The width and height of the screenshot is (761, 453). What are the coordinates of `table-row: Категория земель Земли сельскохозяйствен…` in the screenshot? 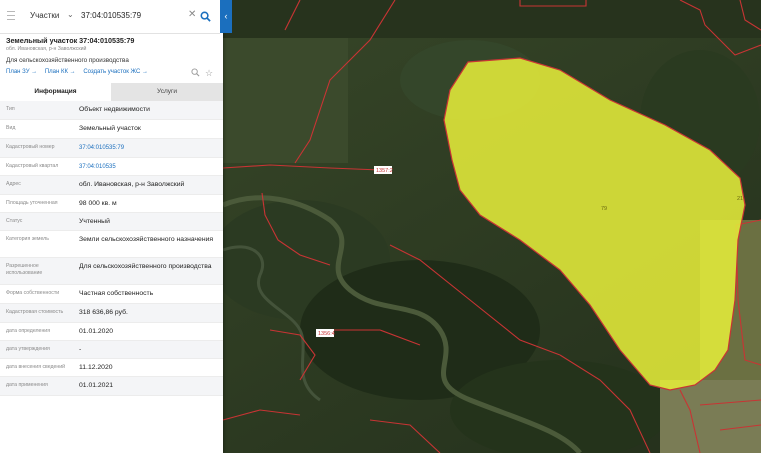 It's located at (111, 244).